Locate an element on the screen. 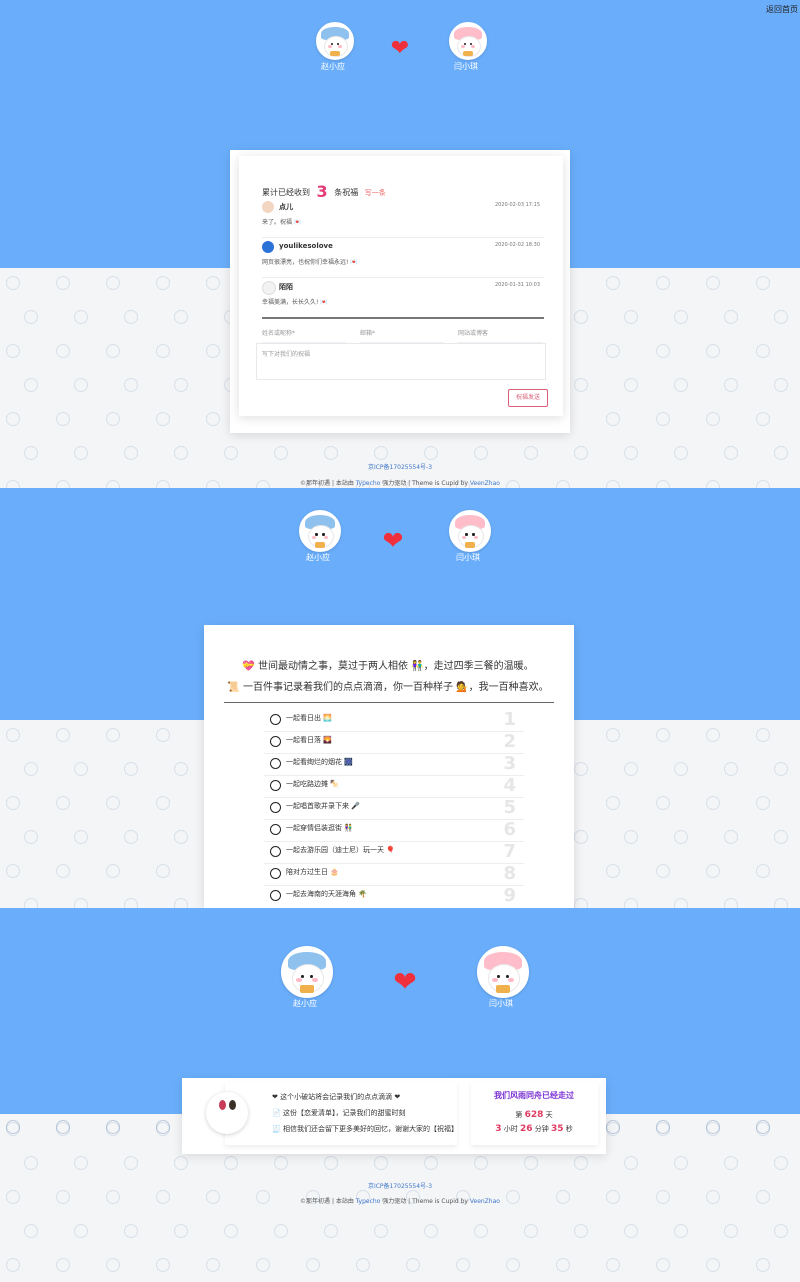 The height and width of the screenshot is (1282, 800). comments-title: 累计已经收到 3 条祝福 写一条 is located at coordinates (324, 191).